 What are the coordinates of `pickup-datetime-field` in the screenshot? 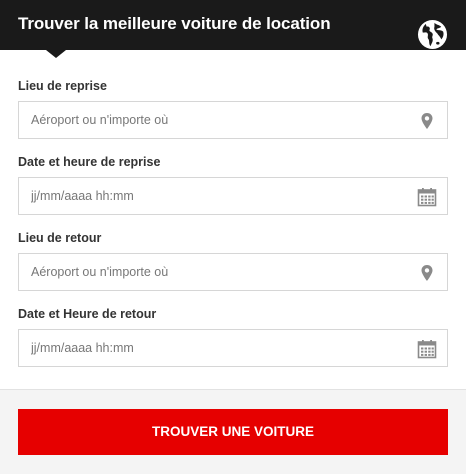 It's located at (233, 196).